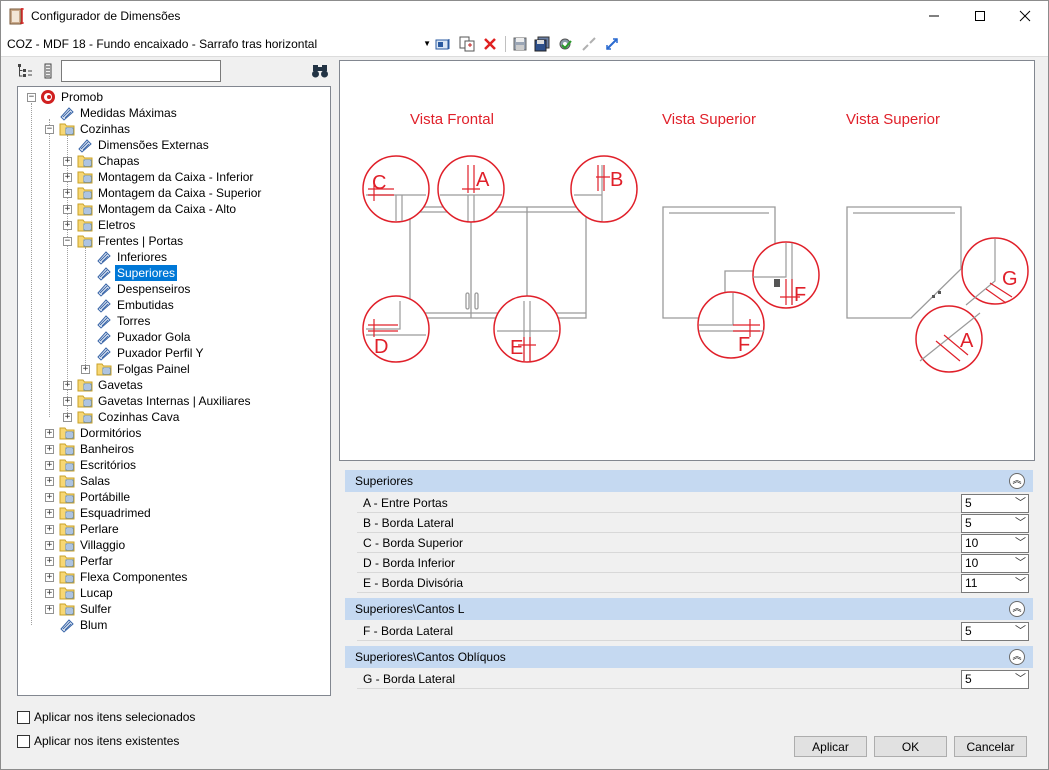 This screenshot has width=1049, height=770. What do you see at coordinates (78, 465) in the screenshot?
I see `tree-node-escritorios: + Escritórios` at bounding box center [78, 465].